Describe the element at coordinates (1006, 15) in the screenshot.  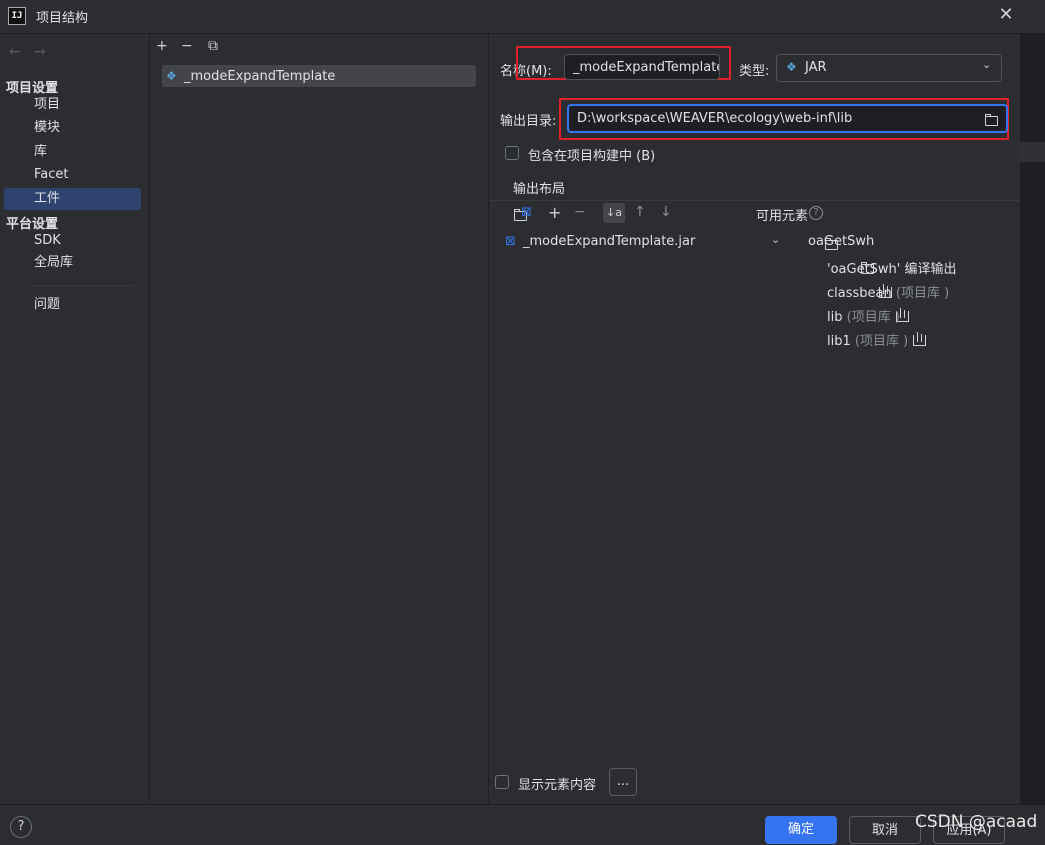
I see `close-icon: ✕` at that location.